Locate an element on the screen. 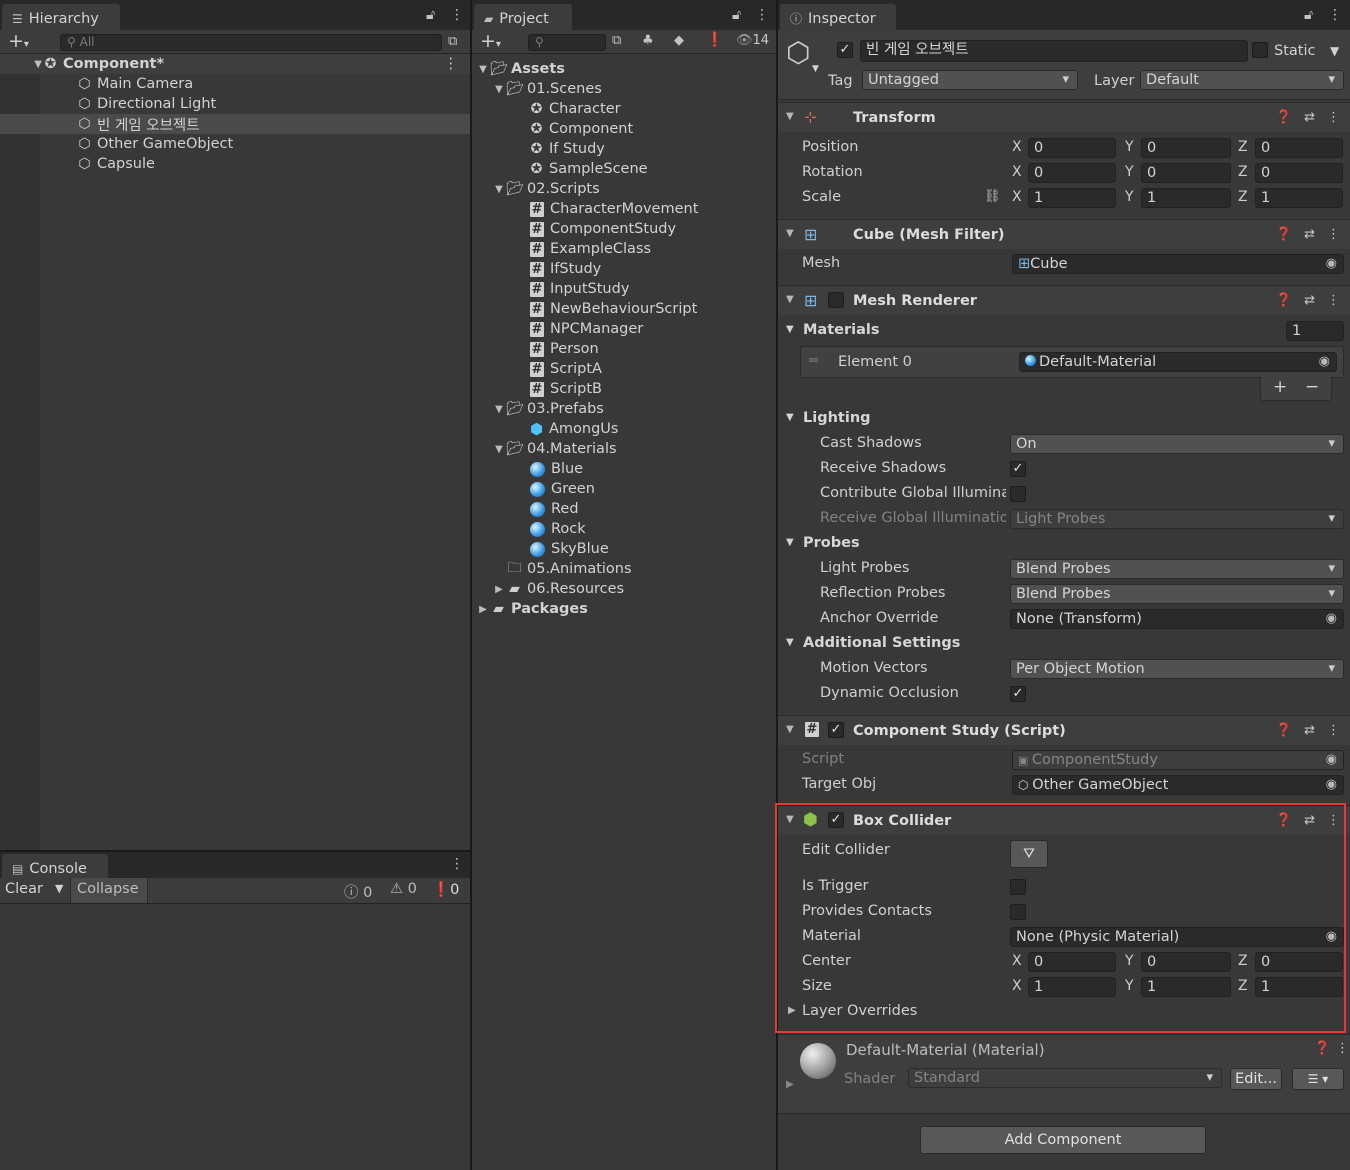 Image resolution: width=1350 pixels, height=1170 pixels. drag-handle-icon: ═ is located at coordinates (813, 361).